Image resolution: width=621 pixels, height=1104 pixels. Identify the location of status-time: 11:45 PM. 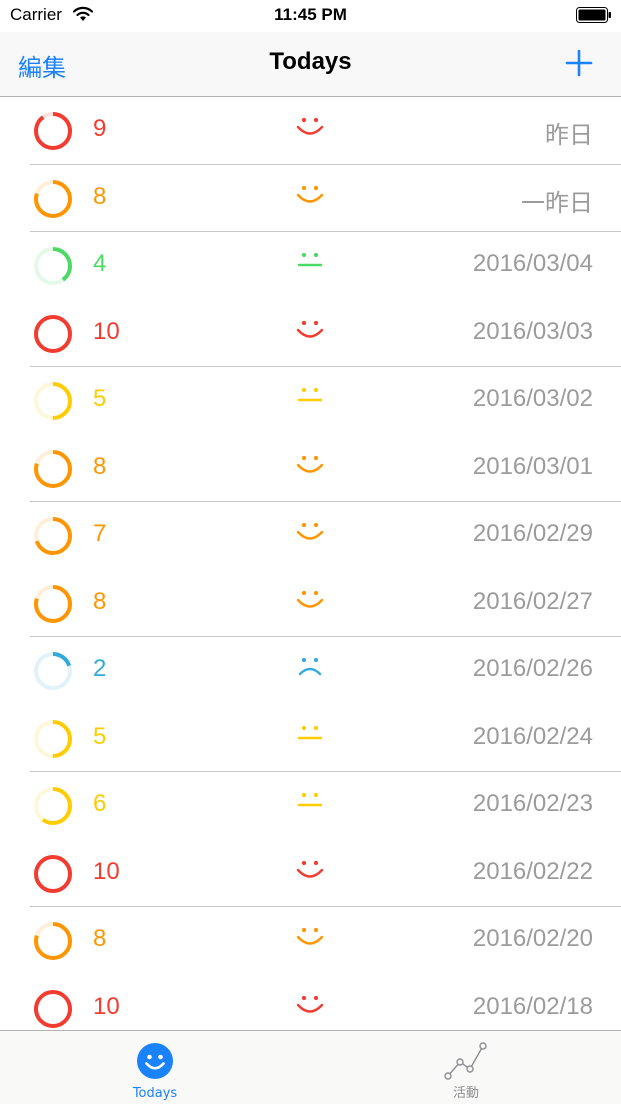
(310, 14).